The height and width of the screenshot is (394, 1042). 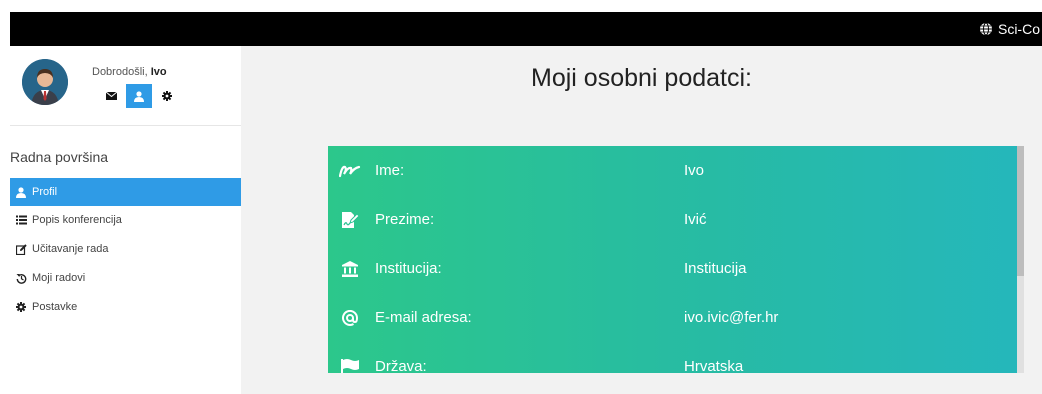 What do you see at coordinates (390, 170) in the screenshot?
I see `field-label: Ime:` at bounding box center [390, 170].